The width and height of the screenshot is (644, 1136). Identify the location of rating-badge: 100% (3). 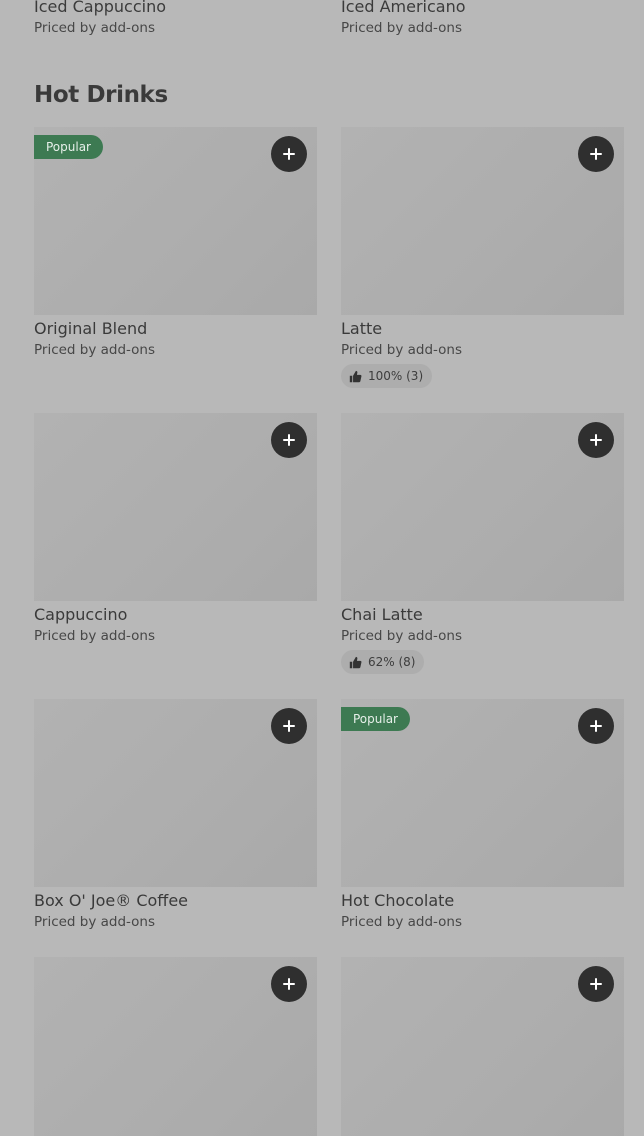
(387, 376).